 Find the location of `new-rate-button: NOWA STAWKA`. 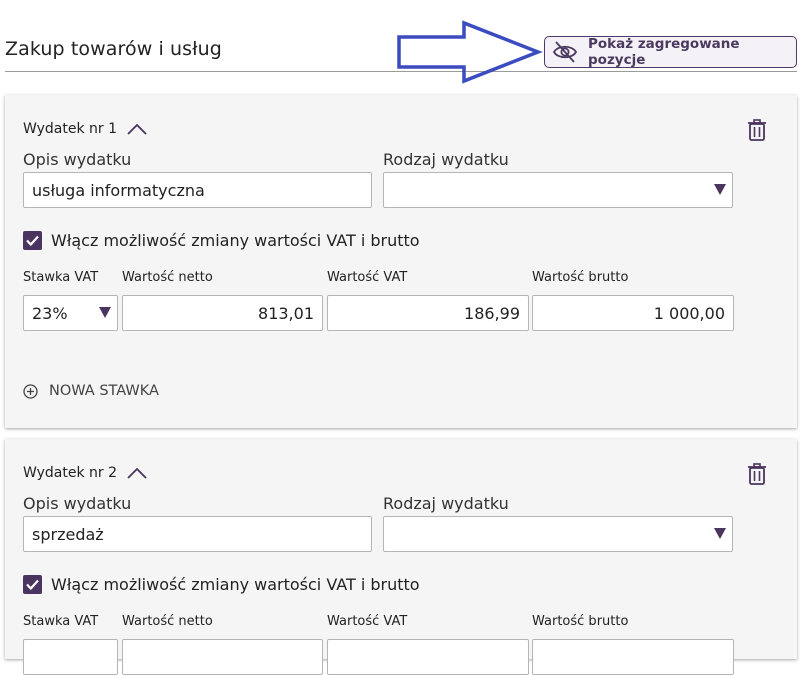

new-rate-button: NOWA STAWKA is located at coordinates (91, 391).